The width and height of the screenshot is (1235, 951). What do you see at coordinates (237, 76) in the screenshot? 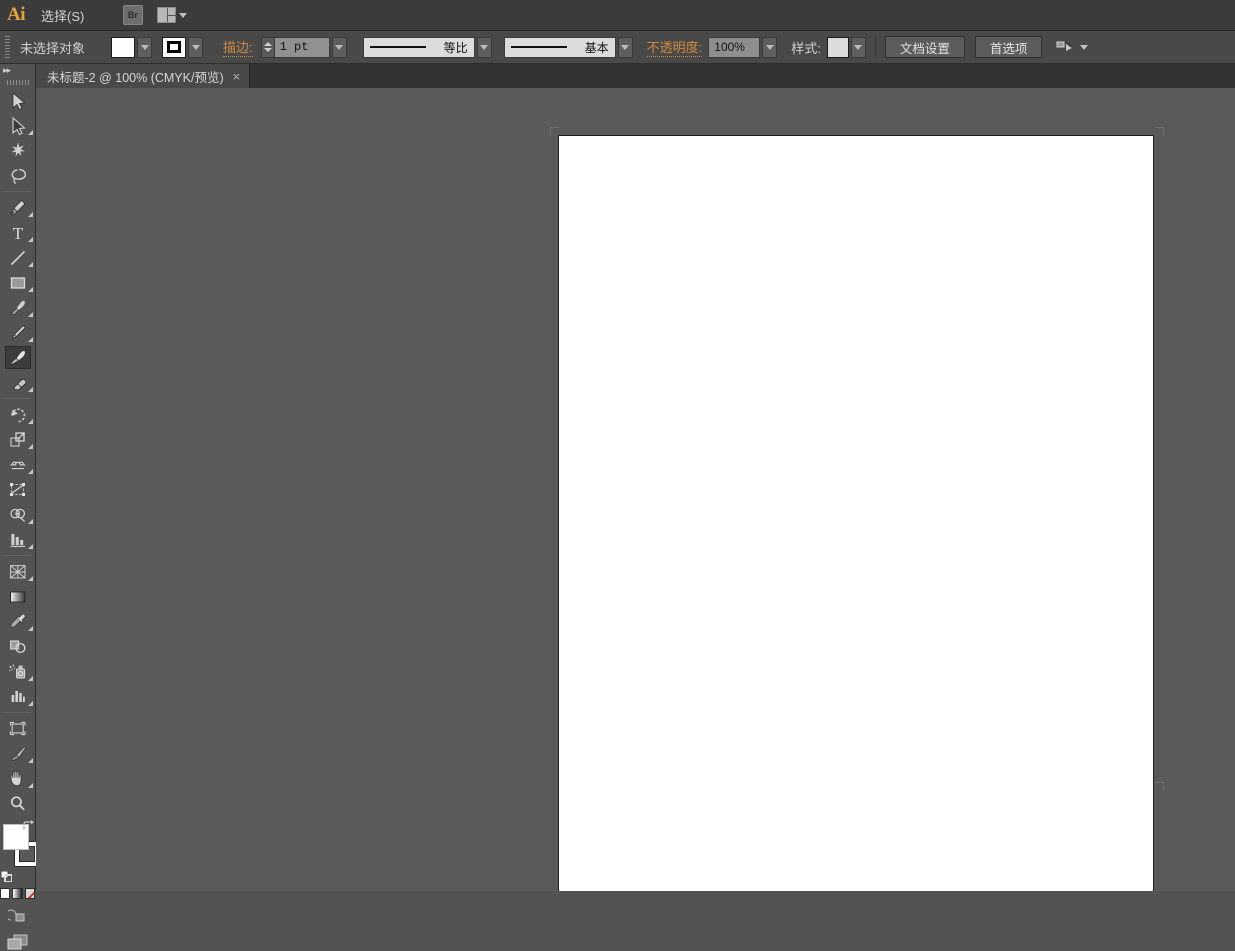
I see `close-icon: ×` at bounding box center [237, 76].